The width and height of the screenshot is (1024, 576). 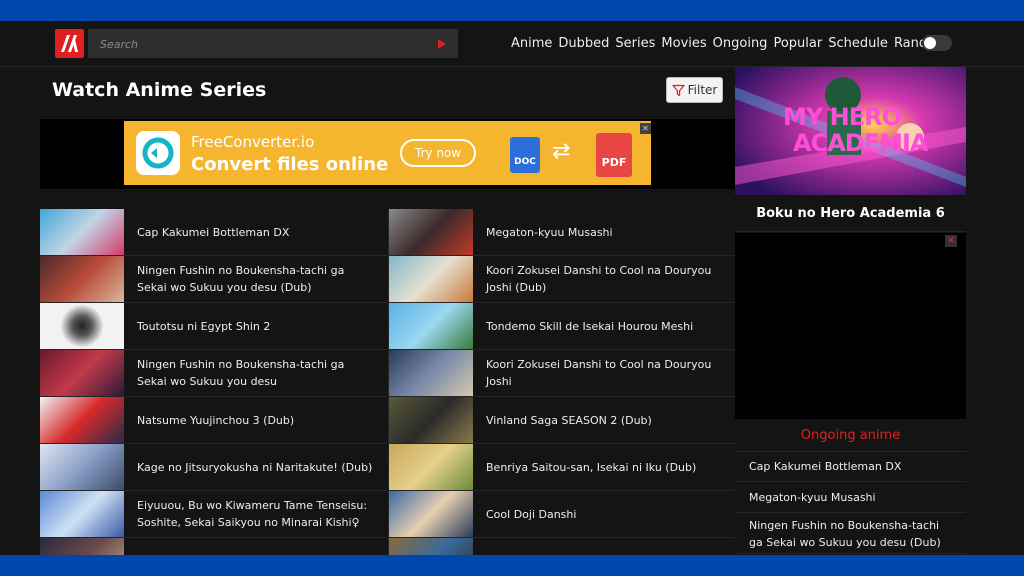 I want to click on featured-title: Boku no Hero Academia 6, so click(x=850, y=213).